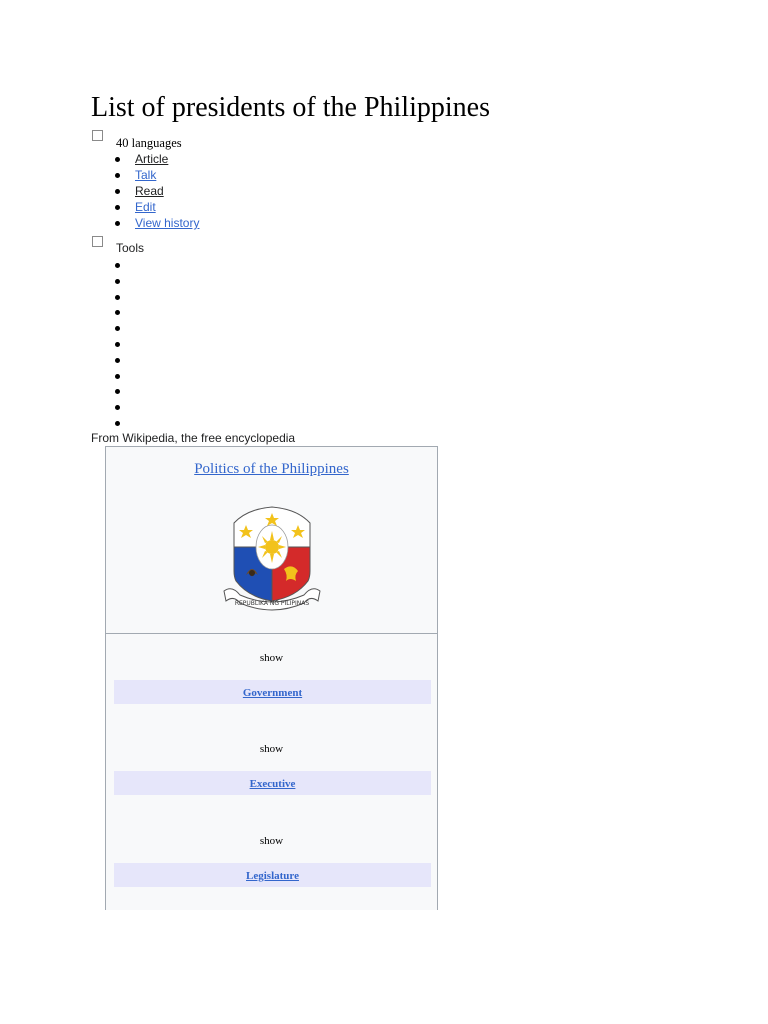  I want to click on tab-talk-link: Talk, so click(145, 175).